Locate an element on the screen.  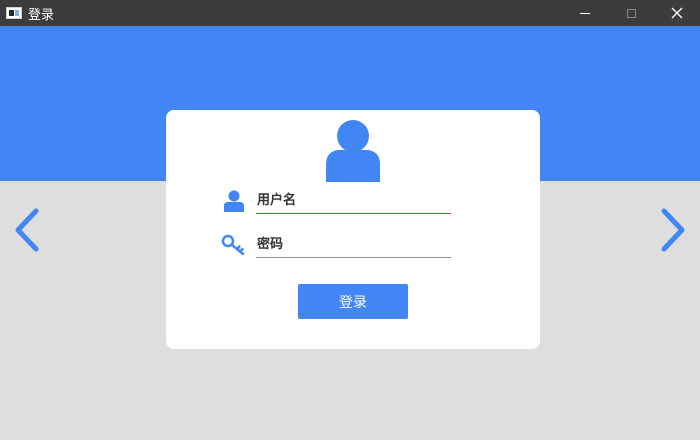
avatar-icon is located at coordinates (353, 151).